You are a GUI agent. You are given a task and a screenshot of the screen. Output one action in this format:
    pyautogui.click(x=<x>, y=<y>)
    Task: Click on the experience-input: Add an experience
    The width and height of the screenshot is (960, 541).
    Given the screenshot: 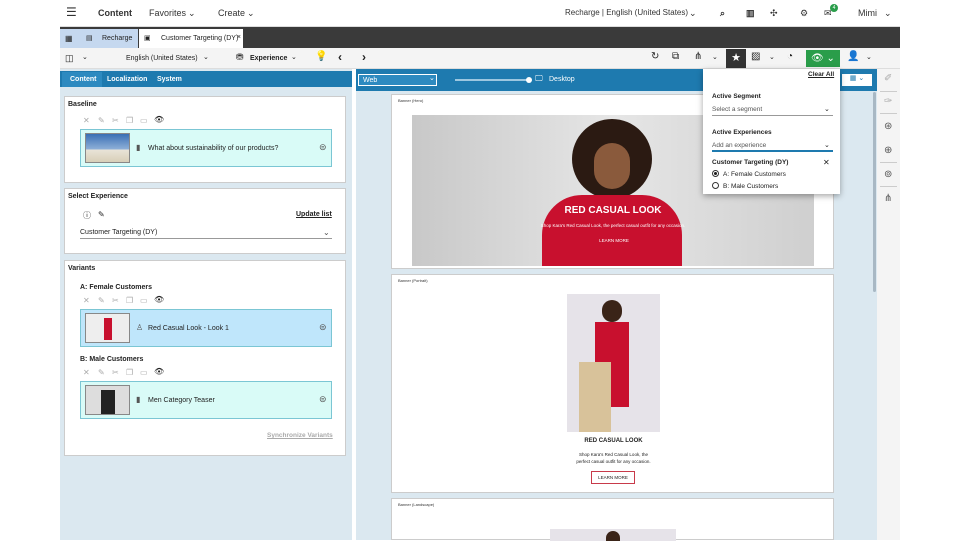 What is the action you would take?
    pyautogui.click(x=772, y=147)
    